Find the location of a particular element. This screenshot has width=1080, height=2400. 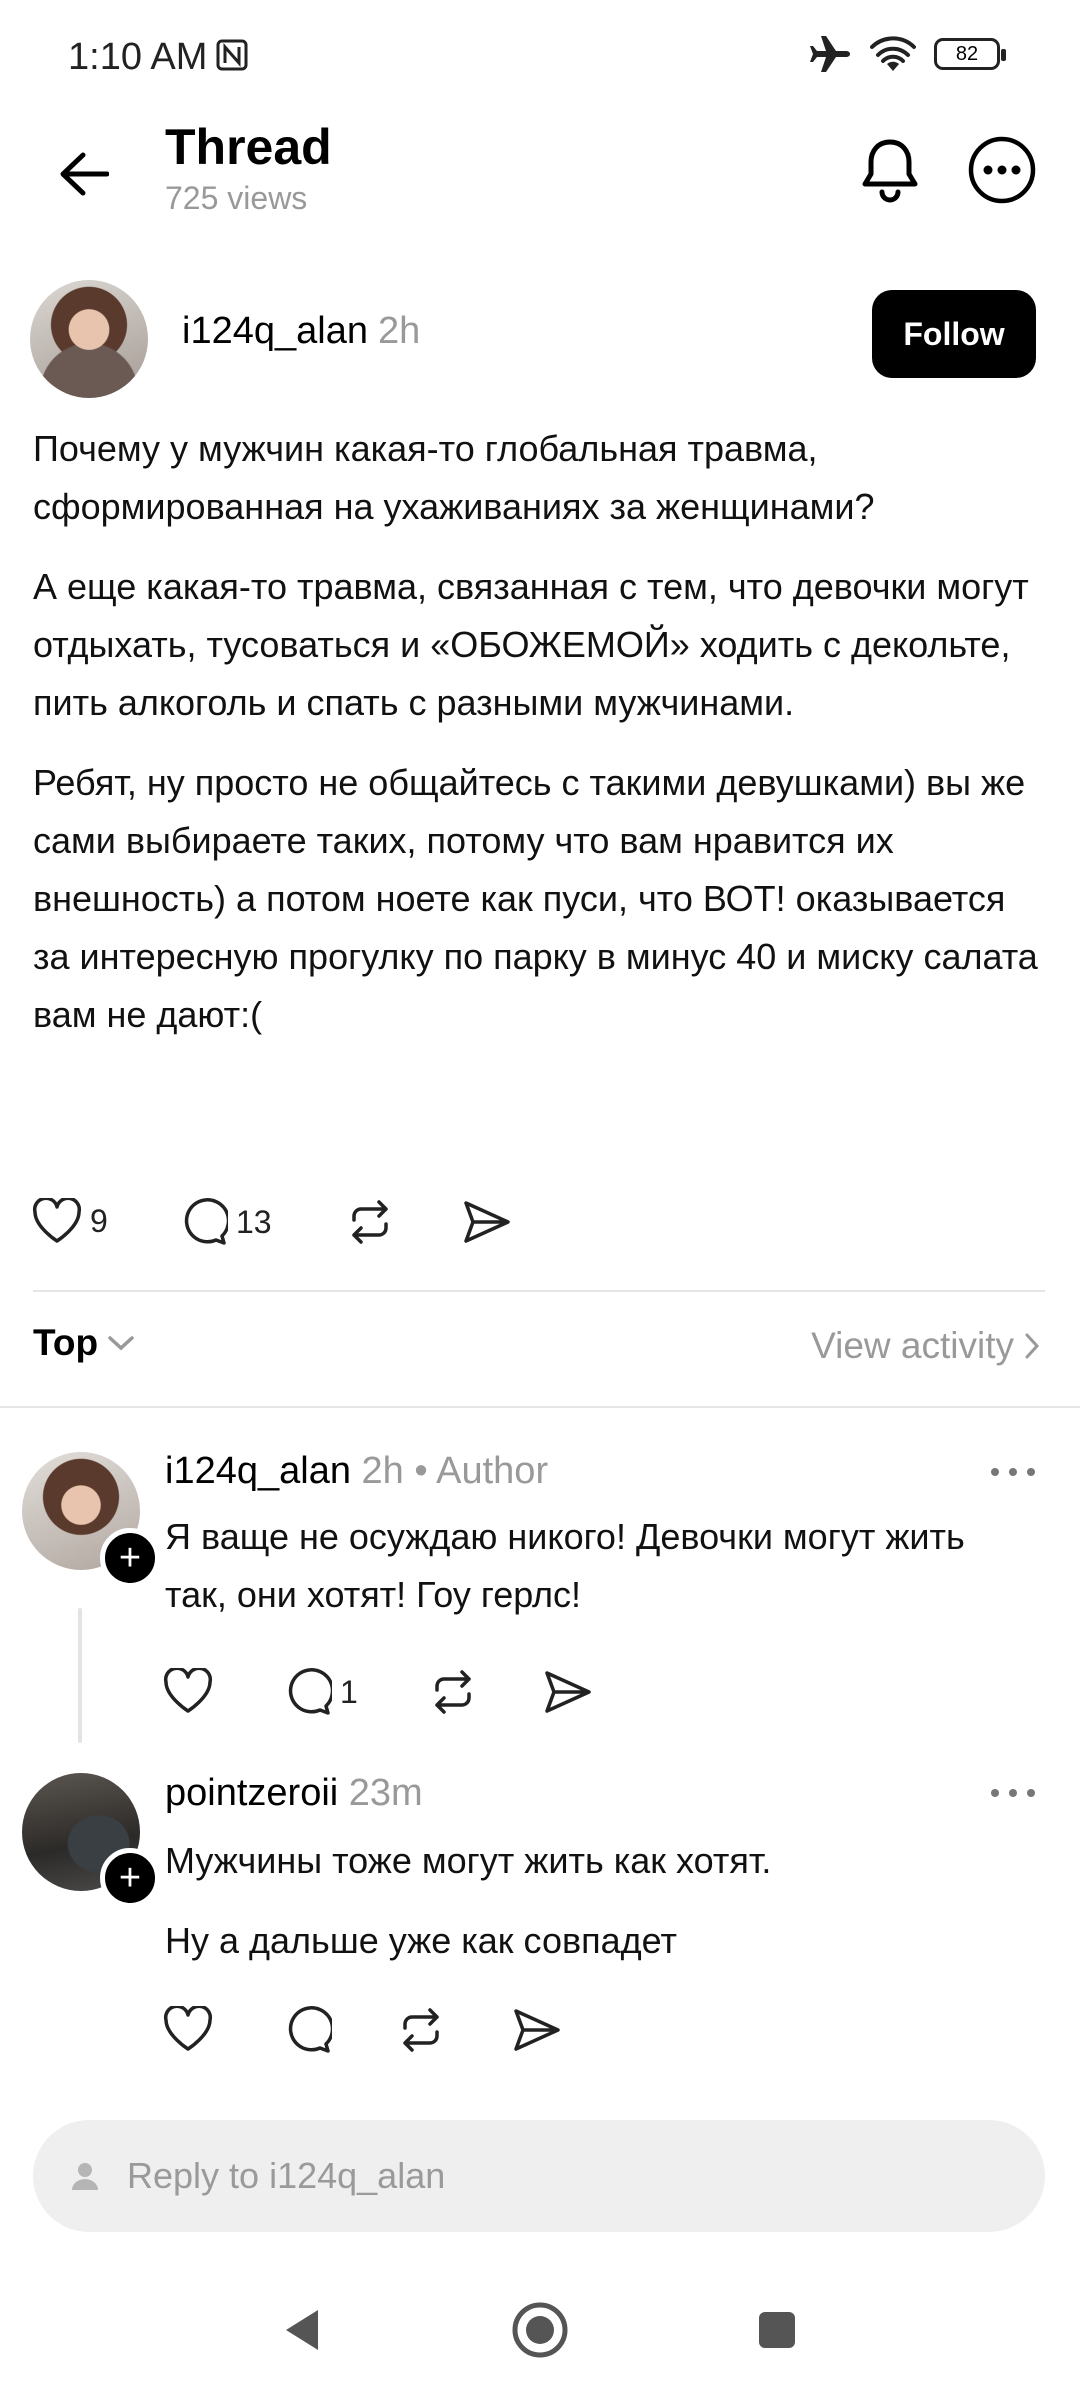

comment-button: 13 is located at coordinates (225, 1222).